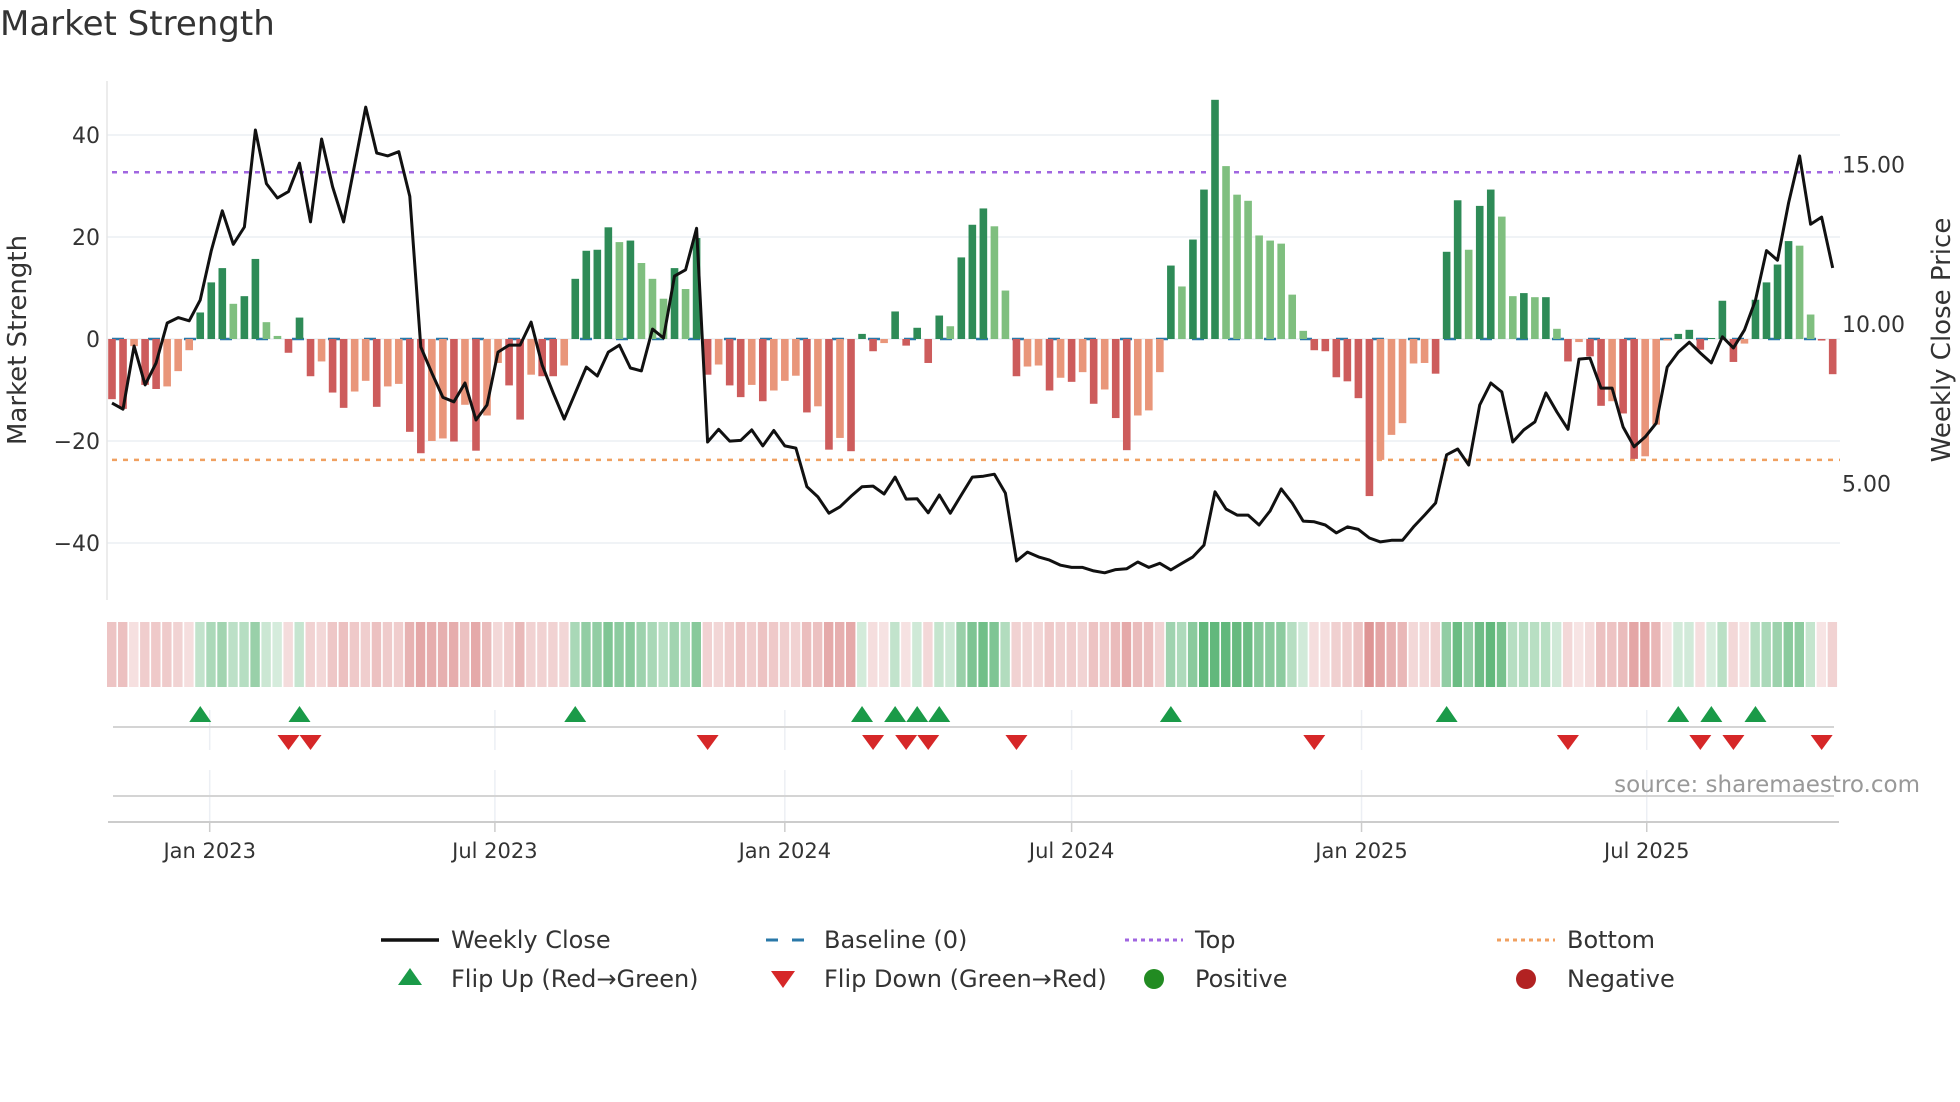  What do you see at coordinates (1645, 851) in the screenshot?
I see `x-tick-label: Jul 2025` at bounding box center [1645, 851].